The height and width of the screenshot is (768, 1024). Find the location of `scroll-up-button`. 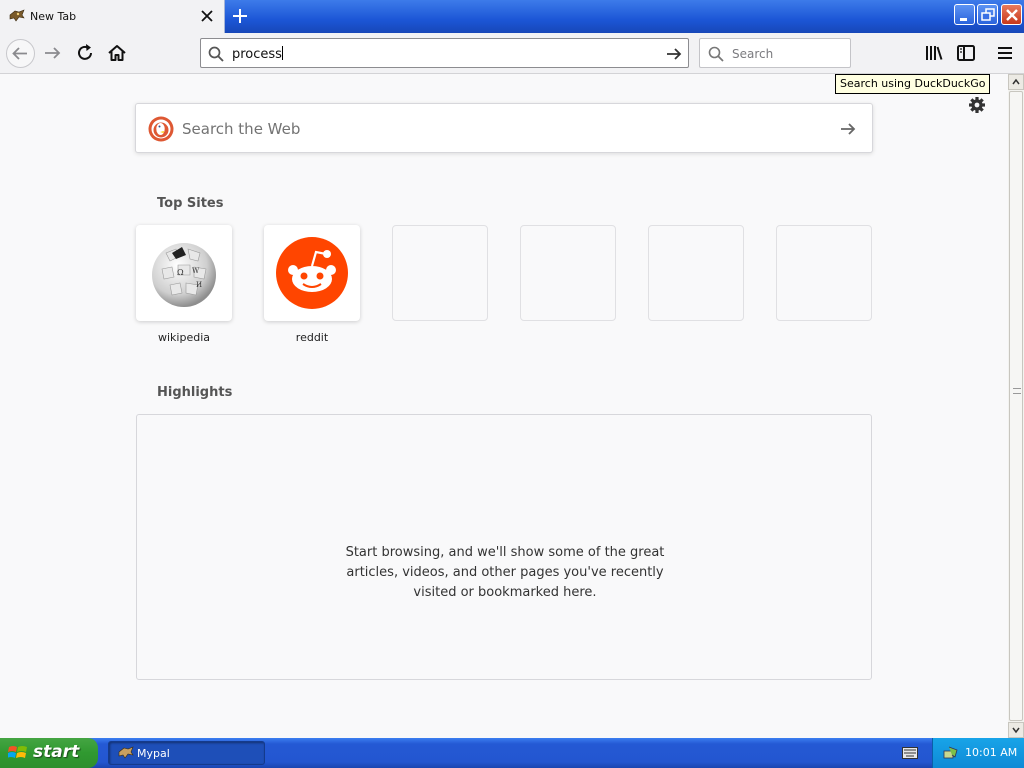

scroll-up-button is located at coordinates (1016, 82).